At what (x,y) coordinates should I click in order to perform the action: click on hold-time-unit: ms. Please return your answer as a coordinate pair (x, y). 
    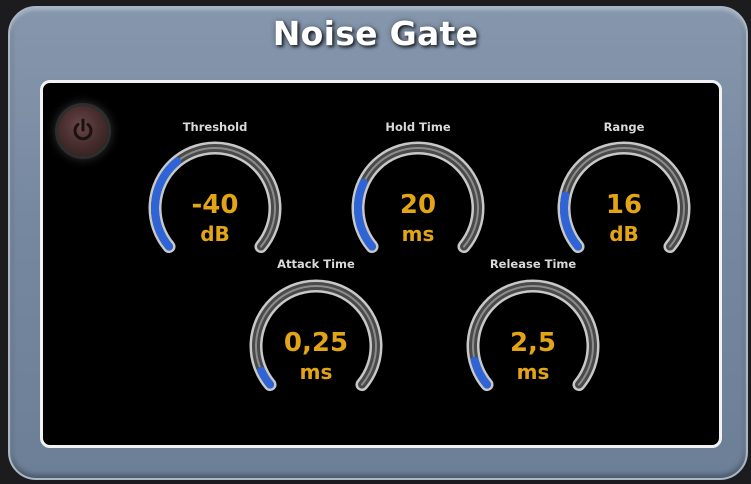
    Looking at the image, I should click on (418, 234).